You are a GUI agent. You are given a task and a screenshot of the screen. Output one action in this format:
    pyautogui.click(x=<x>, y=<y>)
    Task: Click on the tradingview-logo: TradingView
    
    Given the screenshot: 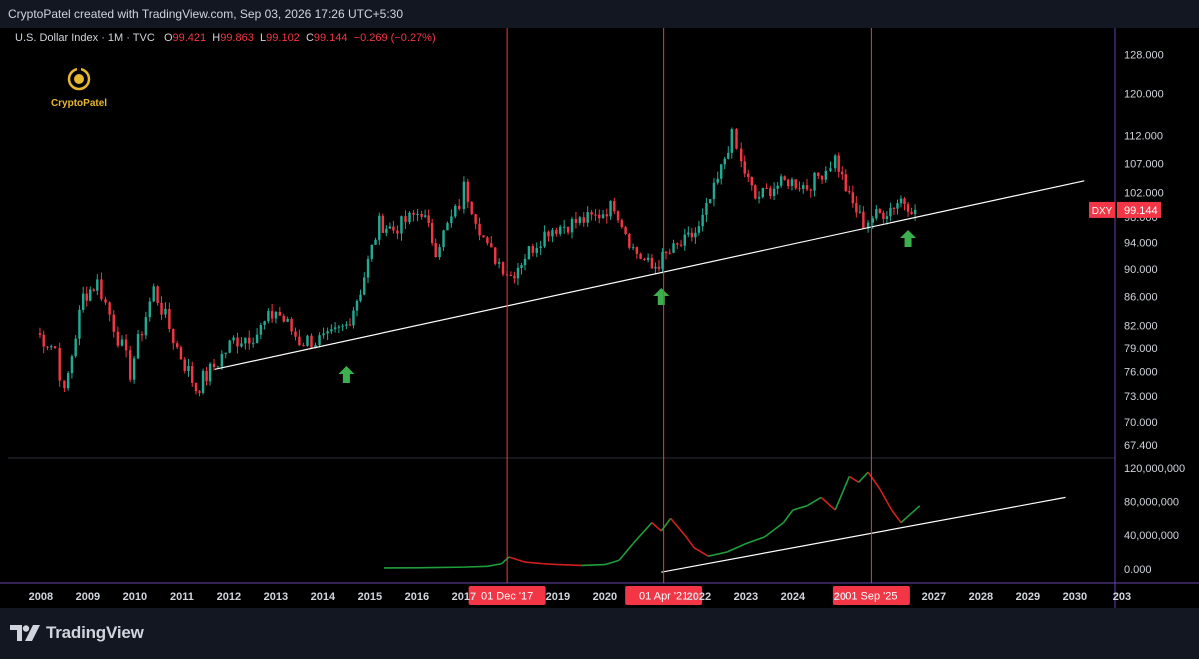 What is the action you would take?
    pyautogui.click(x=77, y=633)
    